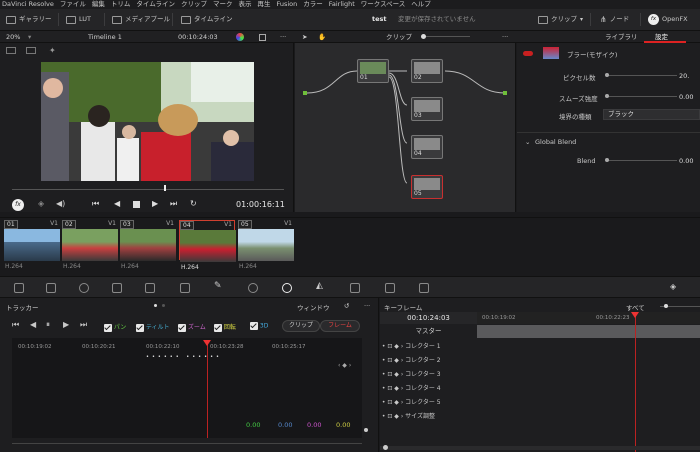  I want to click on camera-raw-icon, so click(19, 288).